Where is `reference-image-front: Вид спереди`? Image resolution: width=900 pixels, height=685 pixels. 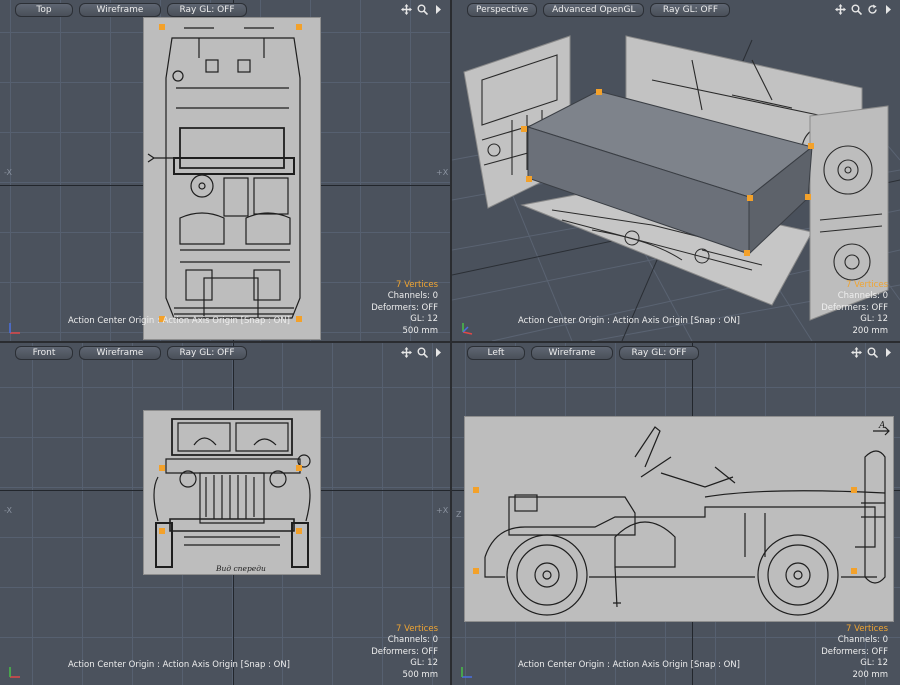
reference-image-front: Вид спереди is located at coordinates (232, 492).